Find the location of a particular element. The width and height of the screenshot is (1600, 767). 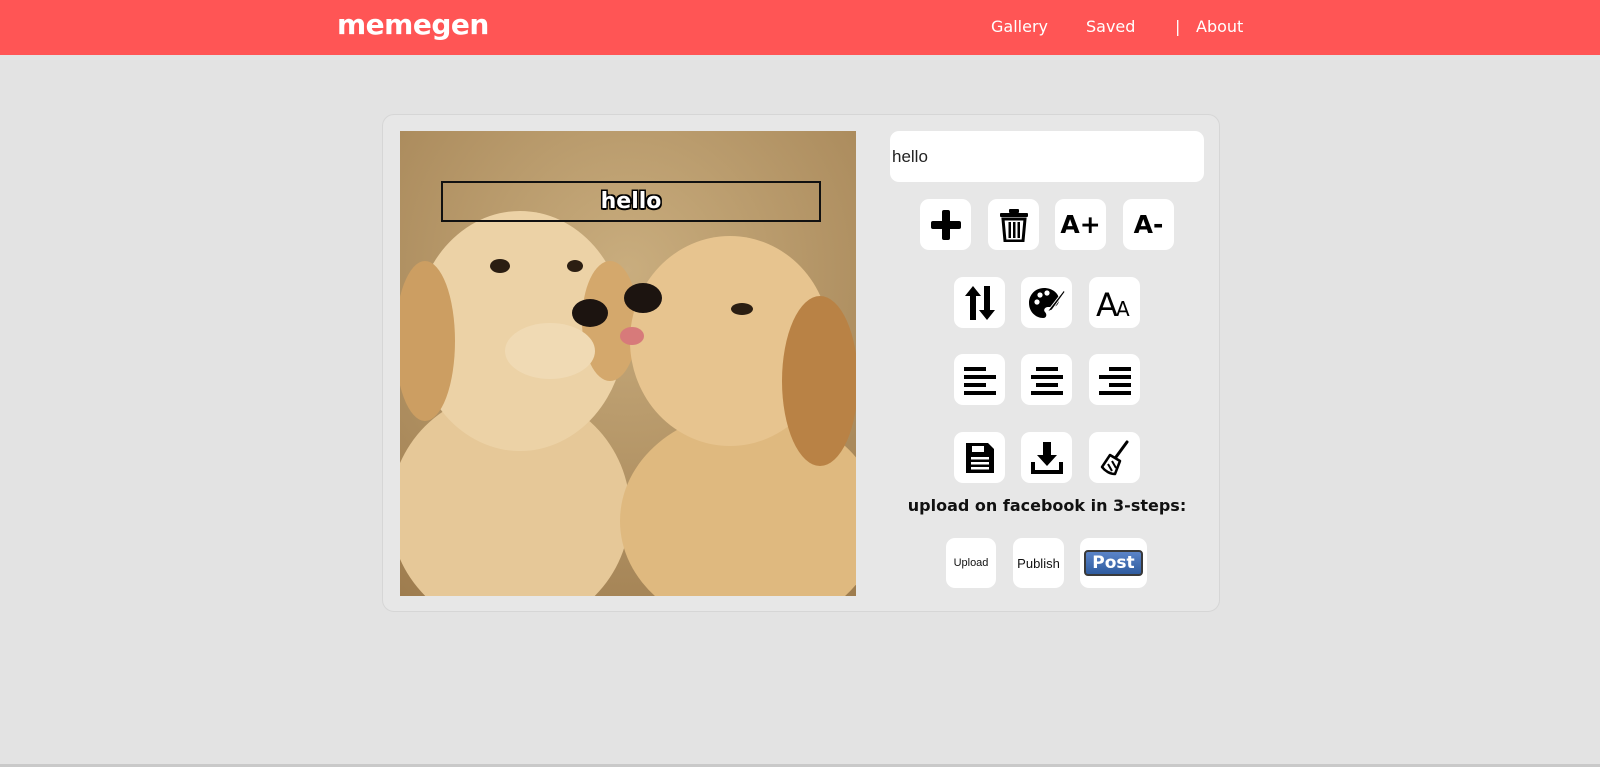

color-picker-button is located at coordinates (1046, 302).